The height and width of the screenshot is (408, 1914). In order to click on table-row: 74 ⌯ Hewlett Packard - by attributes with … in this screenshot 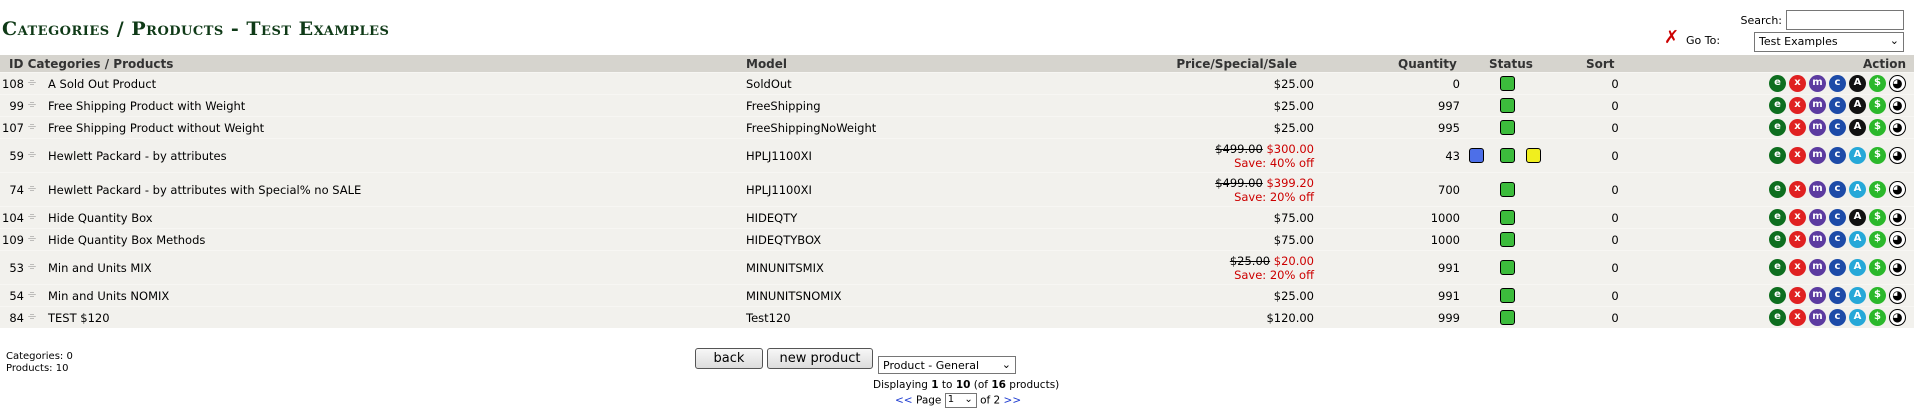, I will do `click(957, 189)`.